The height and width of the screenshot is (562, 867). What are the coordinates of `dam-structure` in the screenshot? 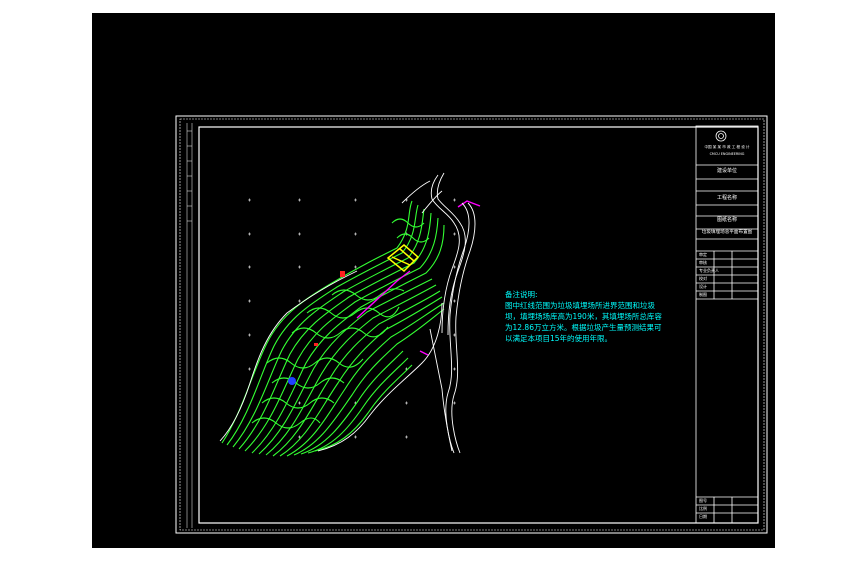 It's located at (403, 258).